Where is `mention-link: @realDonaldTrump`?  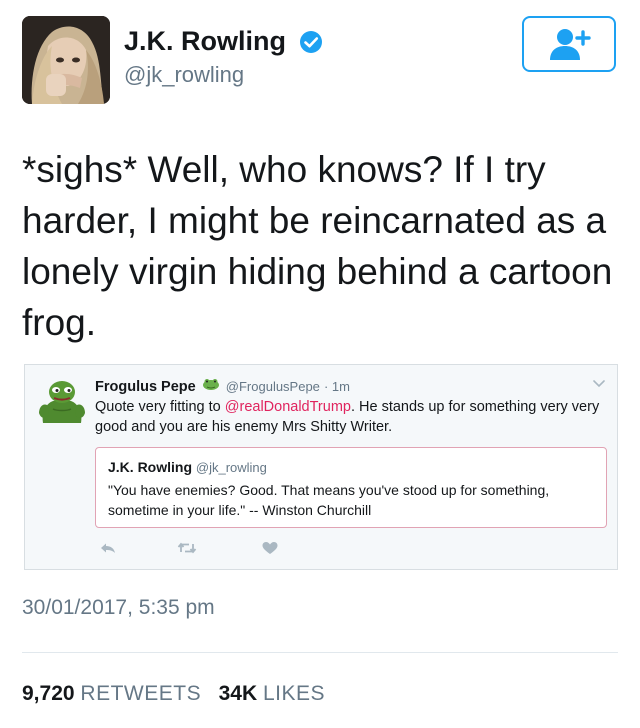 mention-link: @realDonaldTrump is located at coordinates (288, 407).